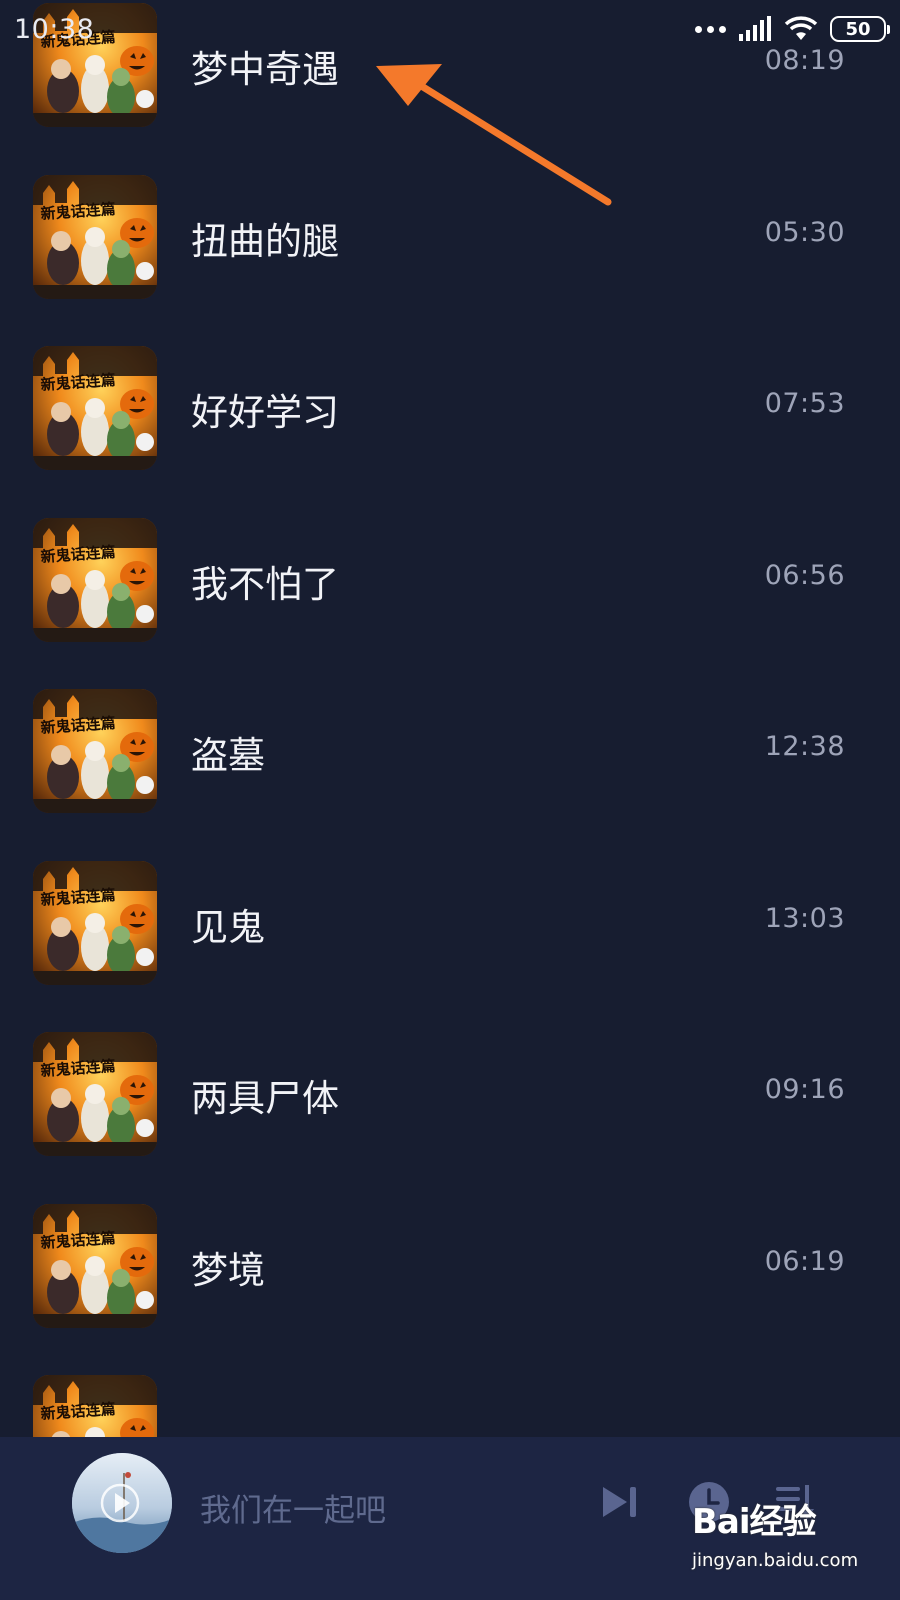 The width and height of the screenshot is (900, 1600). Describe the element at coordinates (494, 135) in the screenshot. I see `annotation-arrow` at that location.